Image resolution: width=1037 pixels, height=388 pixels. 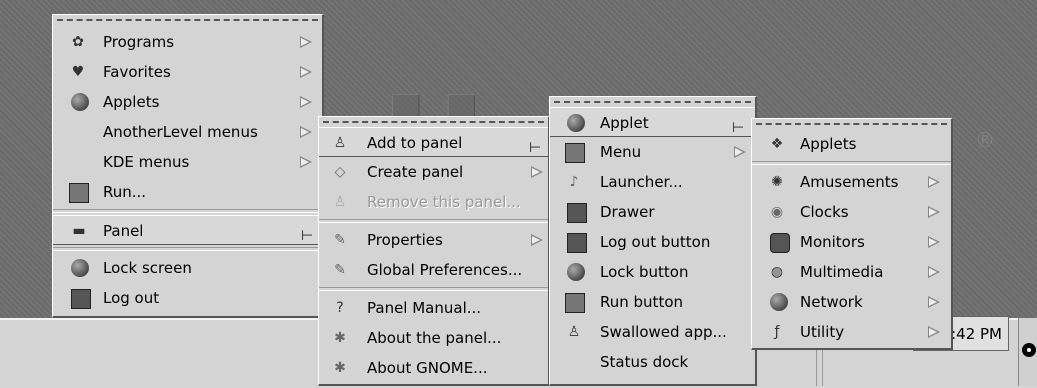 I want to click on applet-icon, so click(x=576, y=123).